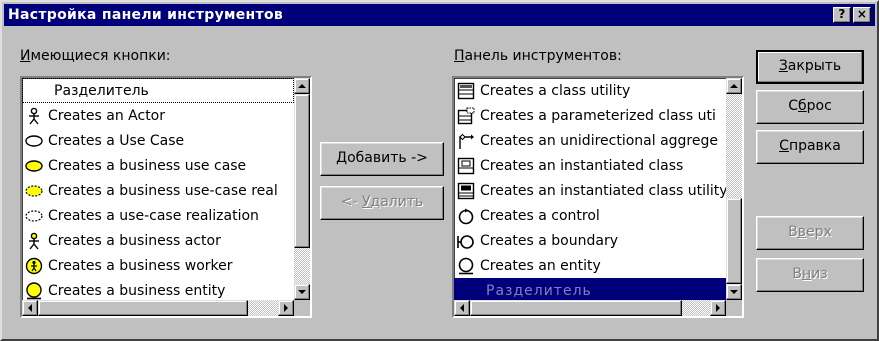  Describe the element at coordinates (34, 216) in the screenshot. I see `use-case-realization-icon` at that location.